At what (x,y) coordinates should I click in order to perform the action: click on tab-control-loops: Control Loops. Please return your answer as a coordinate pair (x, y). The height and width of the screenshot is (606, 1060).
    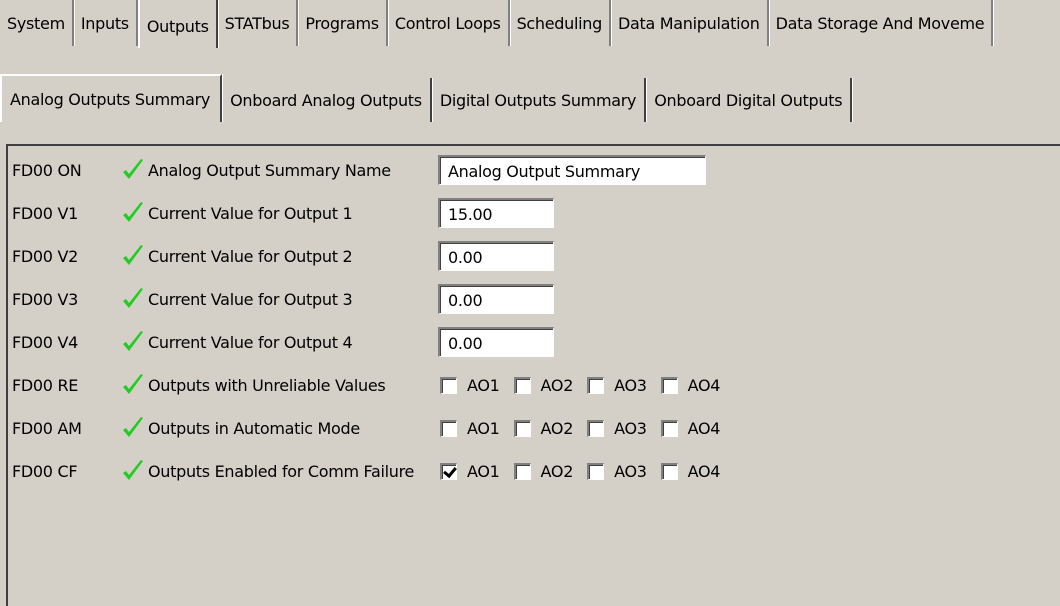
    Looking at the image, I should click on (449, 23).